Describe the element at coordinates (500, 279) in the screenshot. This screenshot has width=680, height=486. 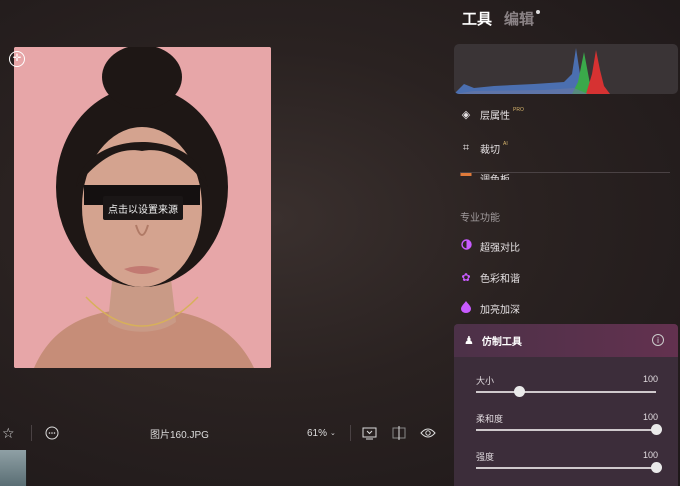
I see `tool-label: 色彩和谐` at that location.